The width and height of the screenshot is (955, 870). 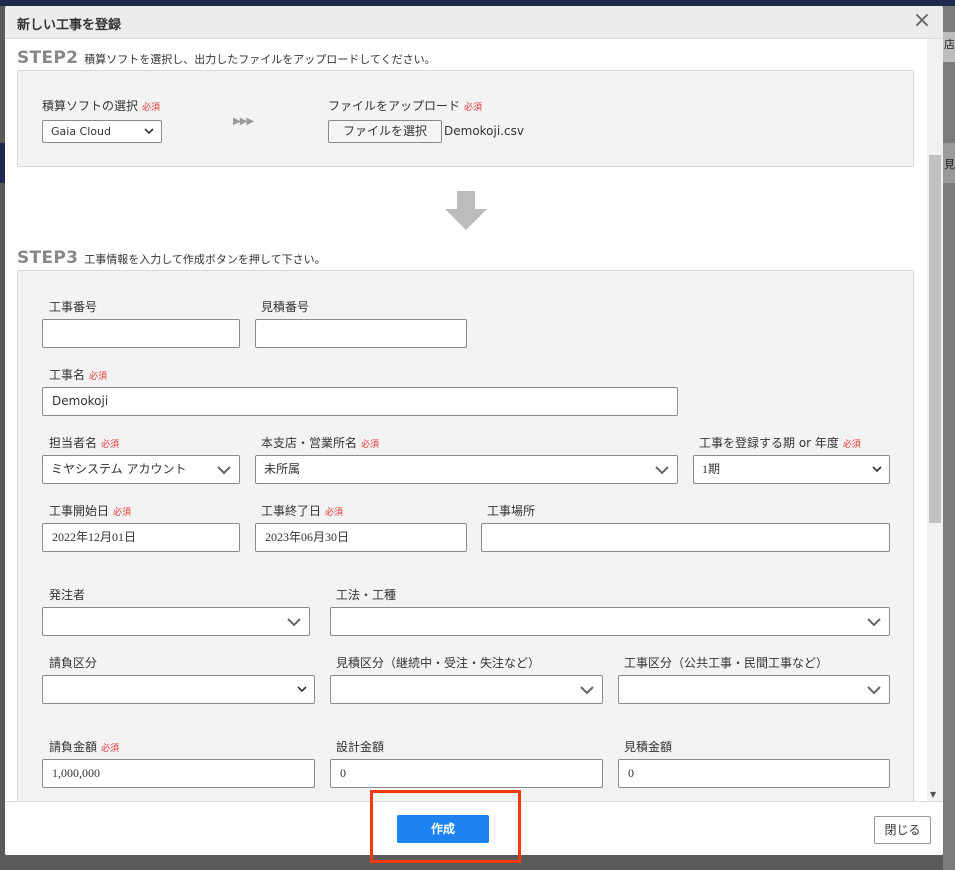 What do you see at coordinates (610, 621) in the screenshot?
I see `koho-select` at bounding box center [610, 621].